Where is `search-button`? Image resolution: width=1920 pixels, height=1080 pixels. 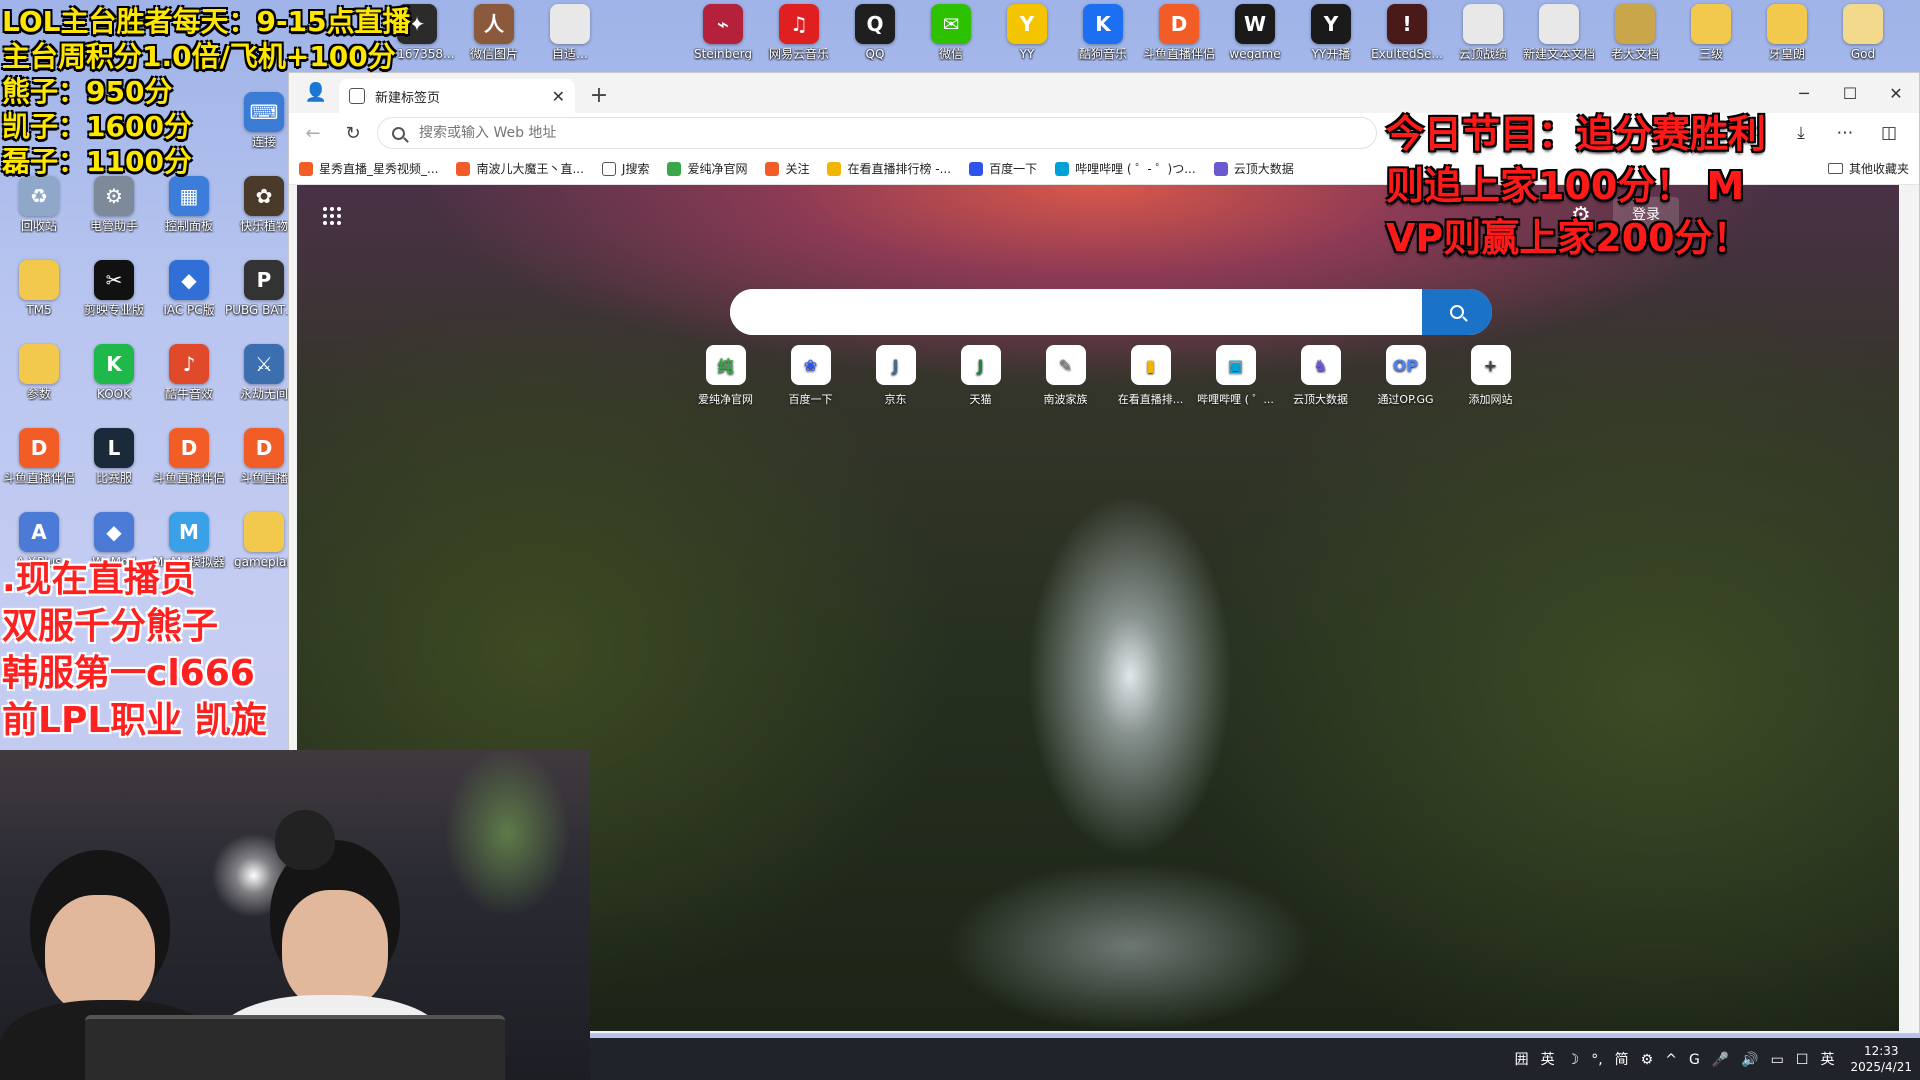
search-button is located at coordinates (1457, 312).